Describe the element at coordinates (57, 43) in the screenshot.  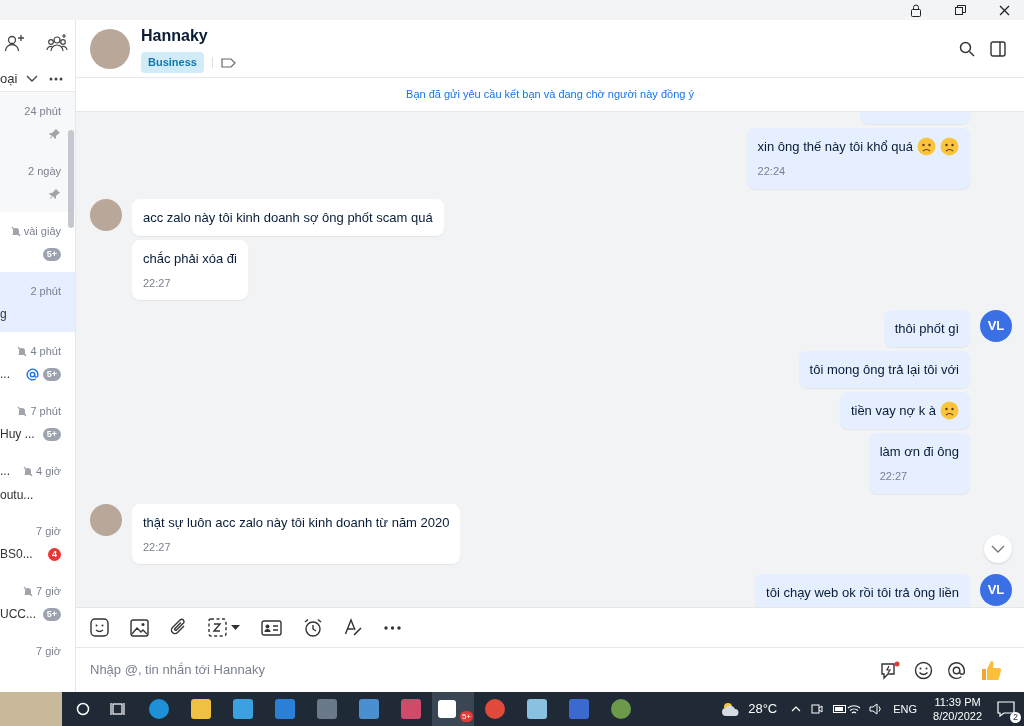
I see `add-group-icon` at that location.